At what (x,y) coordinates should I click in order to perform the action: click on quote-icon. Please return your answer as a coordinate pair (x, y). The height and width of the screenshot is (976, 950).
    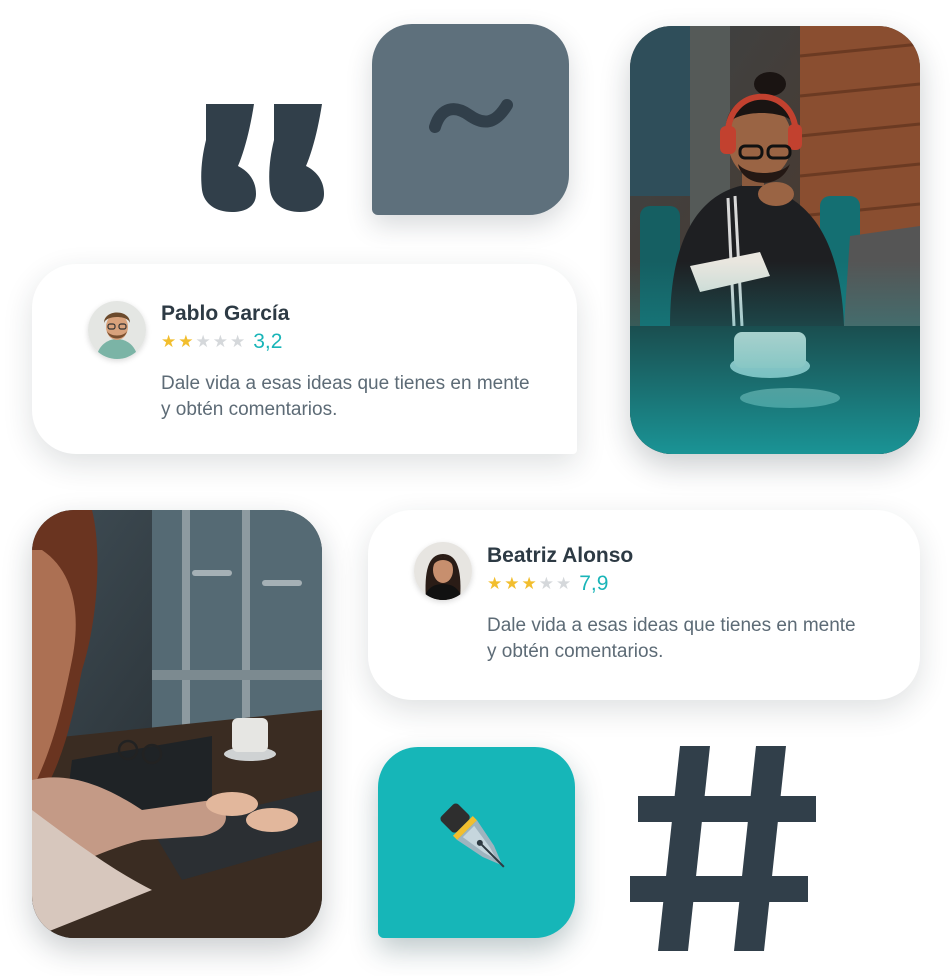
    Looking at the image, I should click on (266, 157).